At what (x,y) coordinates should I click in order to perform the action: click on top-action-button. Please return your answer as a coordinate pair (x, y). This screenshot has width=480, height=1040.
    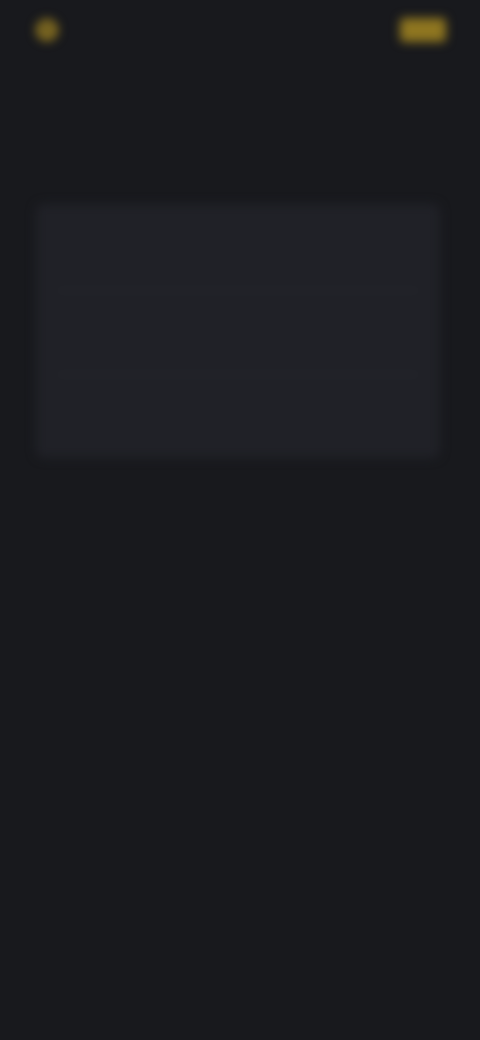
    Looking at the image, I should click on (423, 30).